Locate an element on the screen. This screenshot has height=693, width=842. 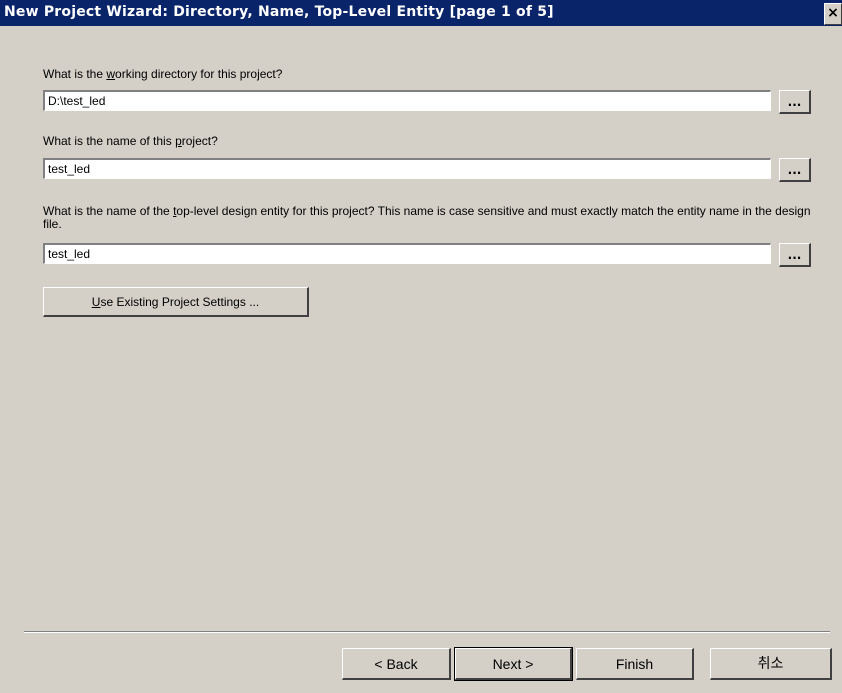
next-button: Next > is located at coordinates (513, 664).